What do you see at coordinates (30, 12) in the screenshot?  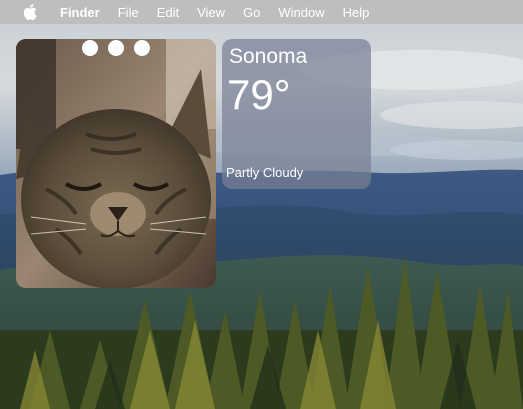 I see `apple-icon` at bounding box center [30, 12].